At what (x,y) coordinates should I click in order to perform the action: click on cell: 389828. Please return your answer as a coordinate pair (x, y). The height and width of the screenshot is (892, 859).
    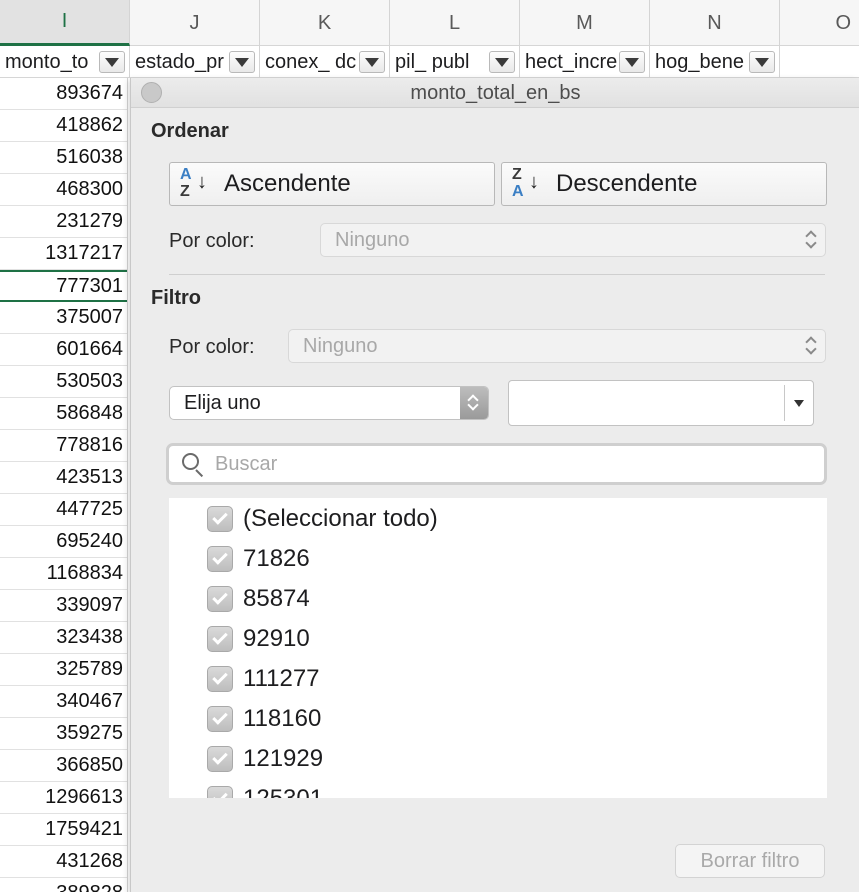
    Looking at the image, I should click on (63, 885).